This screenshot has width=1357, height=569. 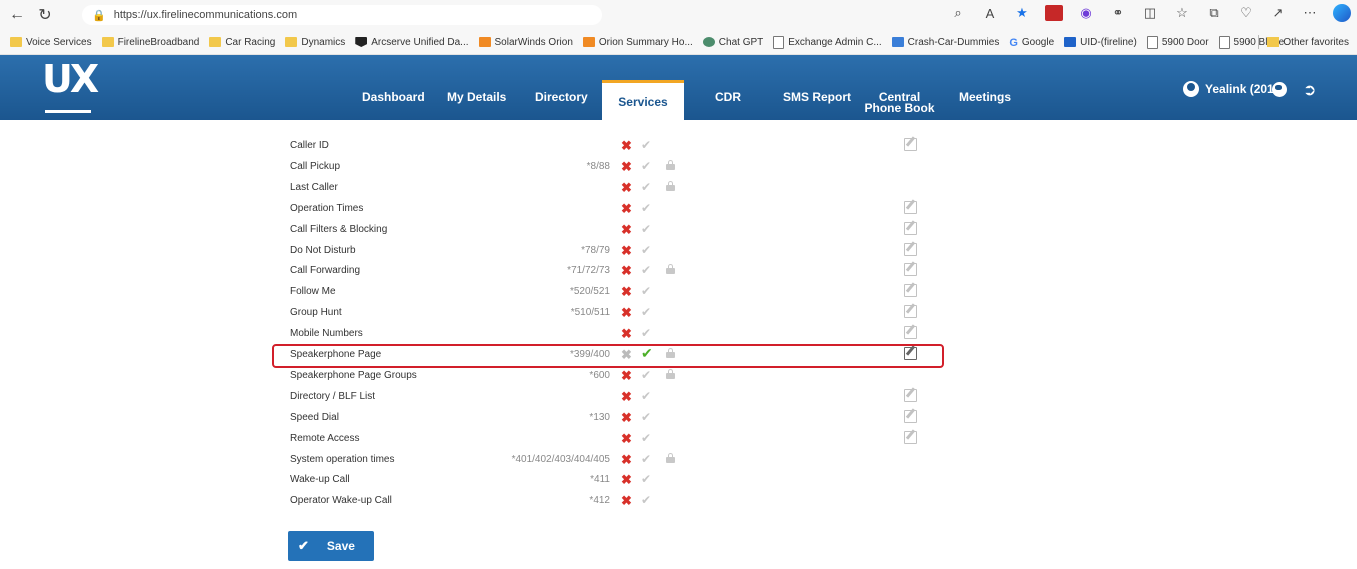 What do you see at coordinates (393, 97) in the screenshot?
I see `tab-dashboard: Dashboard` at bounding box center [393, 97].